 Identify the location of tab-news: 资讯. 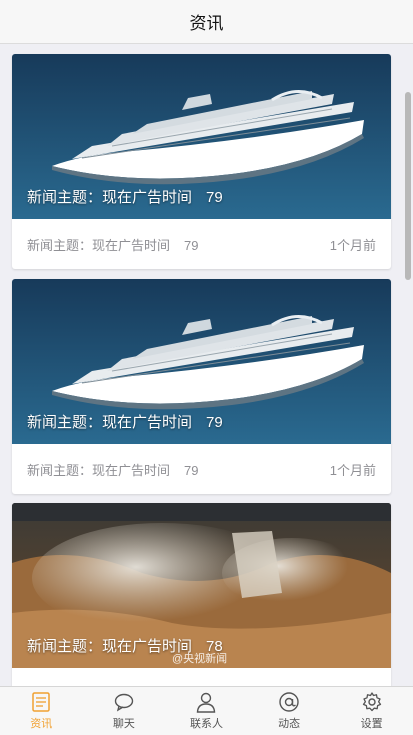
(41, 711).